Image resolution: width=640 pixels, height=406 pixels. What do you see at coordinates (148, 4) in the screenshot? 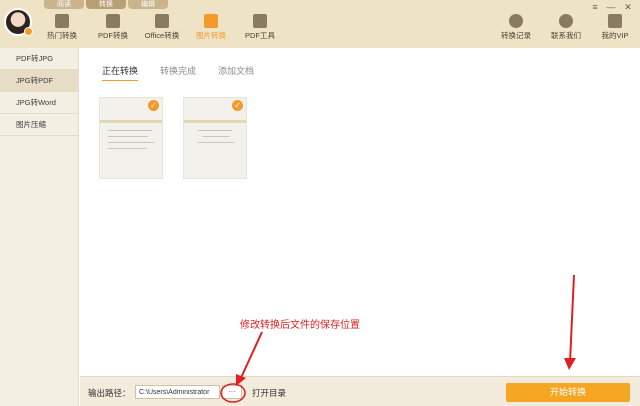
I see `mode-tab-edit: 编辑` at bounding box center [148, 4].